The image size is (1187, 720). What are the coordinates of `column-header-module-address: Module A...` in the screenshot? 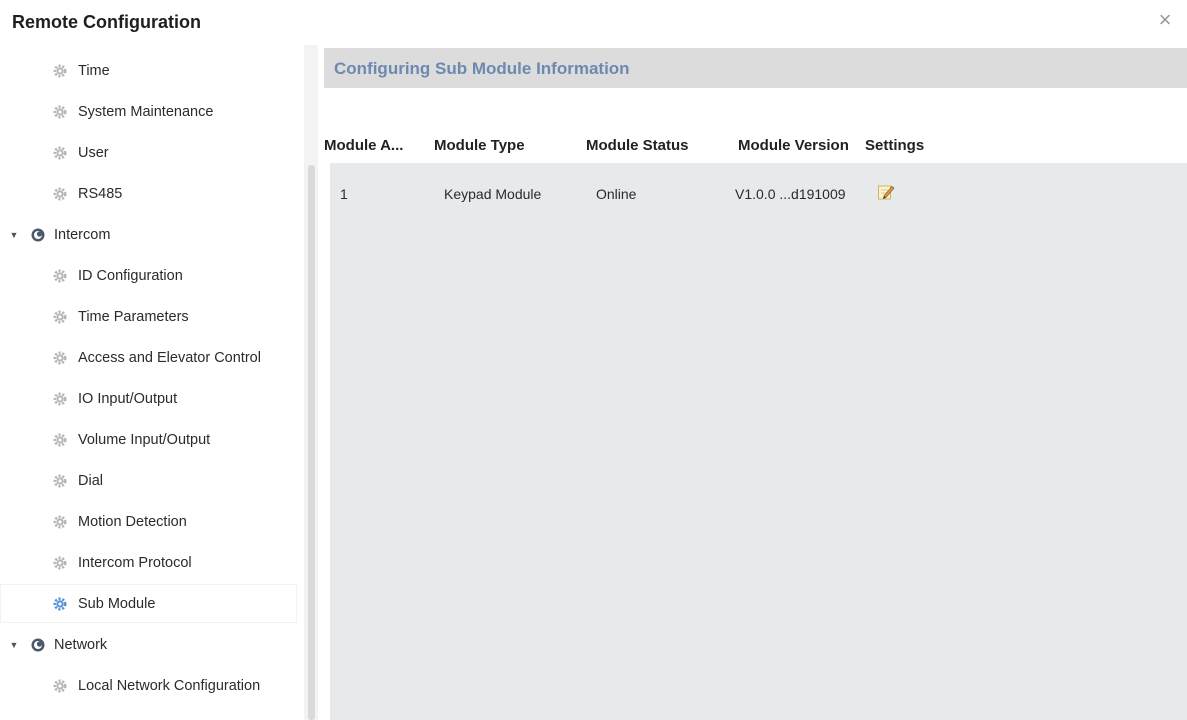 It's located at (363, 145).